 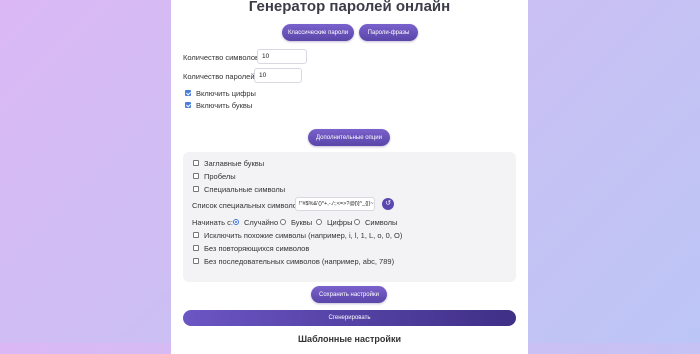 What do you see at coordinates (220, 176) in the screenshot?
I see `spaces-label: Пробелы` at bounding box center [220, 176].